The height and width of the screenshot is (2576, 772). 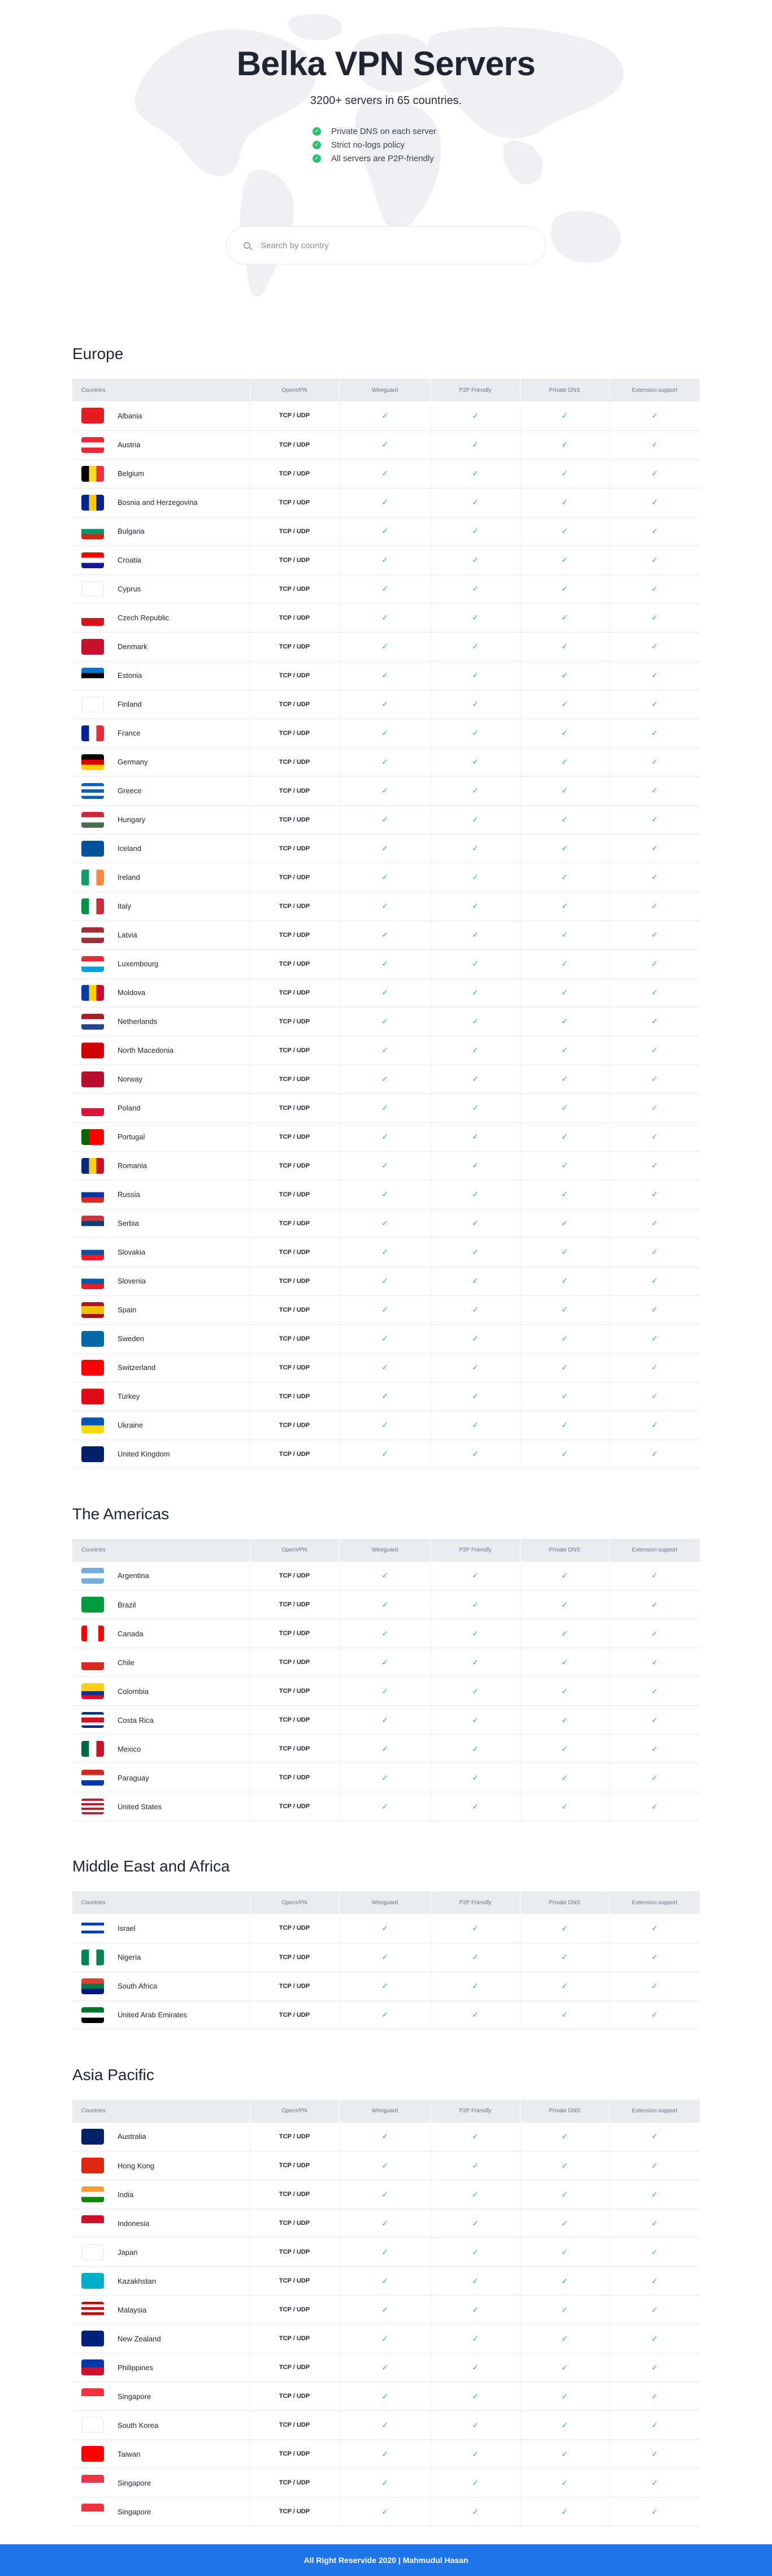 I want to click on search-input, so click(x=391, y=245).